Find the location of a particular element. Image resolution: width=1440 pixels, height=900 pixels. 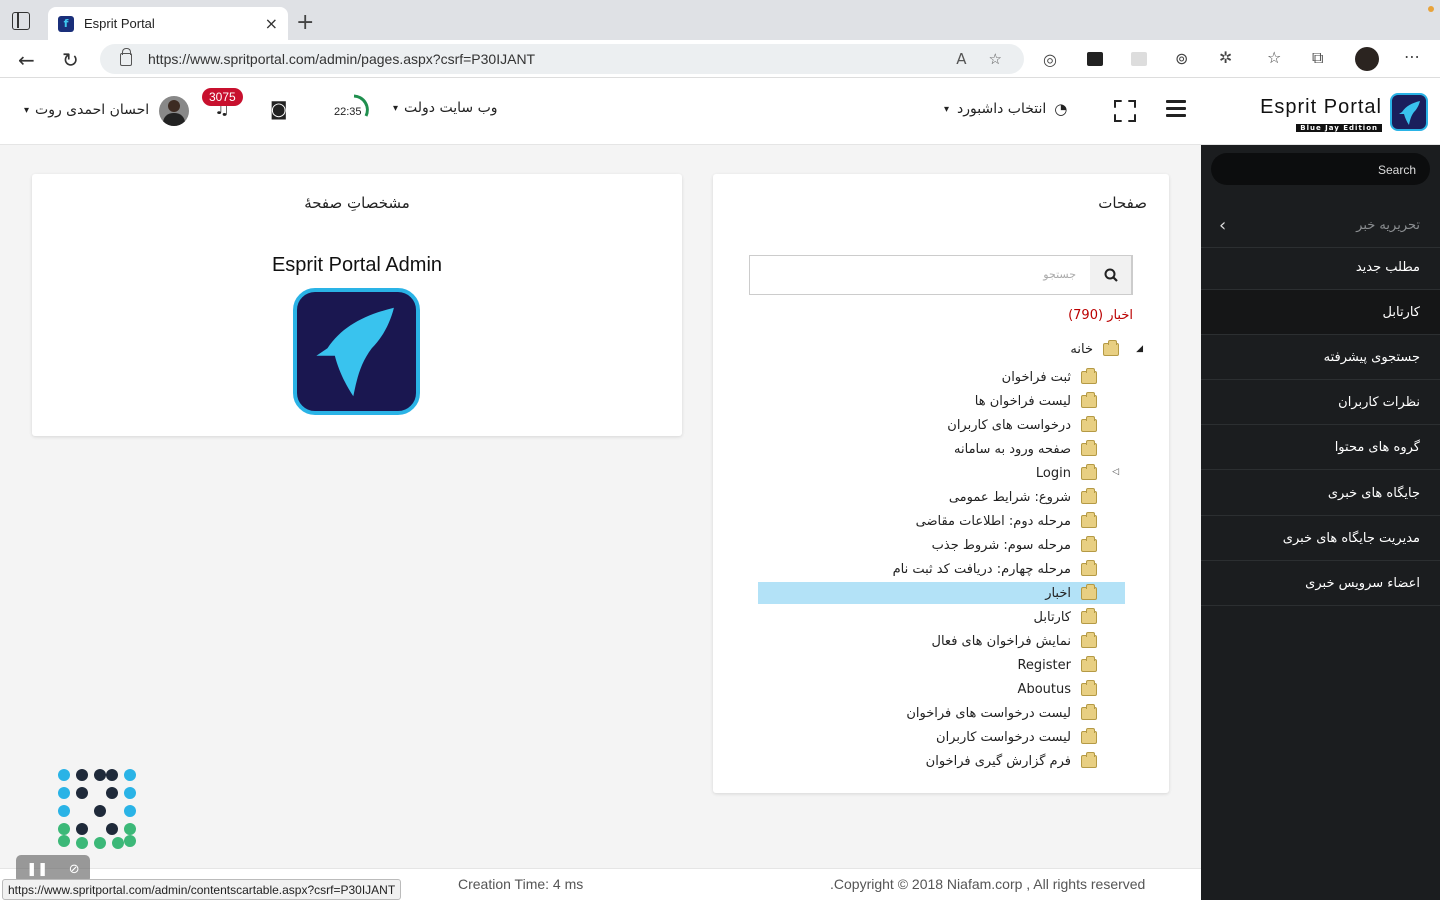

notification-badge: 3075 is located at coordinates (222, 97).